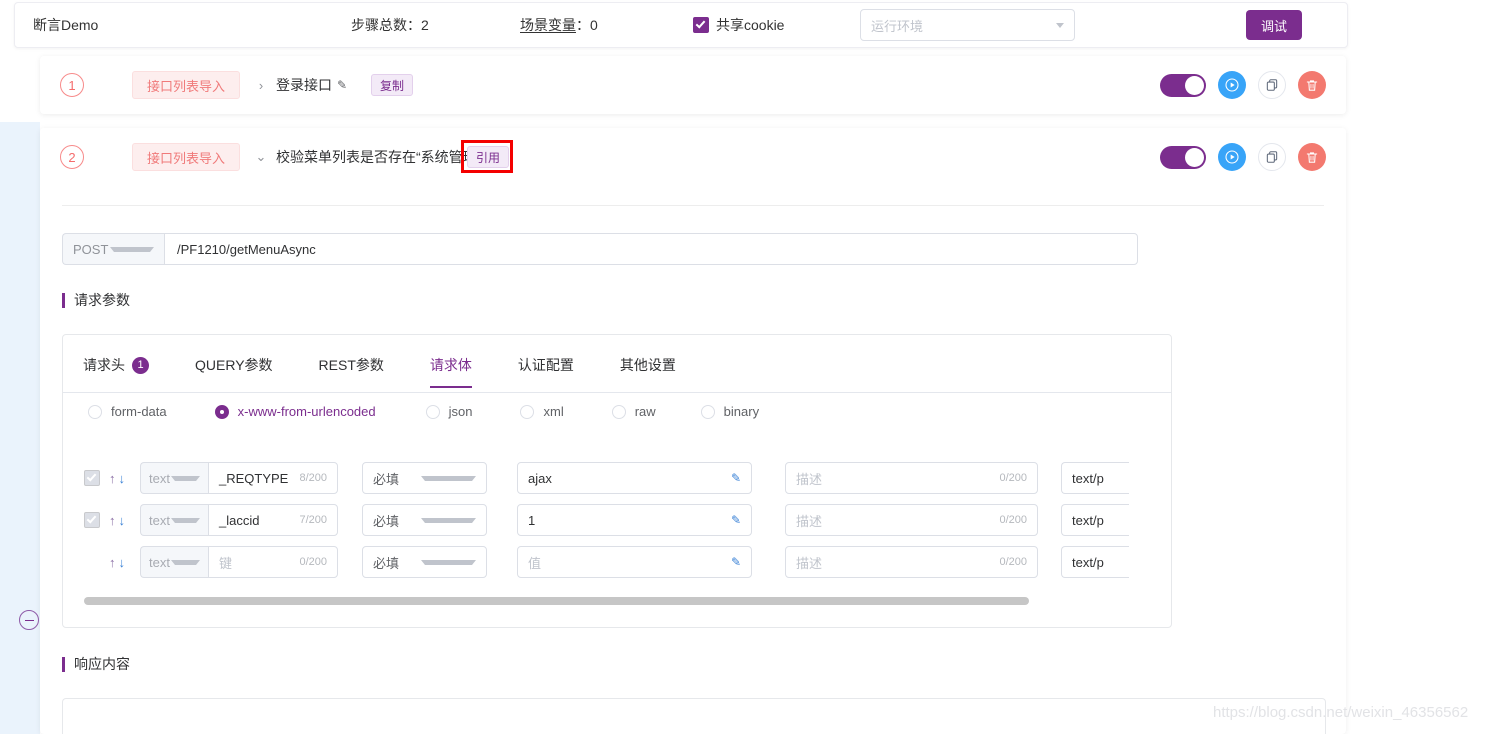  Describe the element at coordinates (102, 664) in the screenshot. I see `response-title-text: 响应内容` at that location.